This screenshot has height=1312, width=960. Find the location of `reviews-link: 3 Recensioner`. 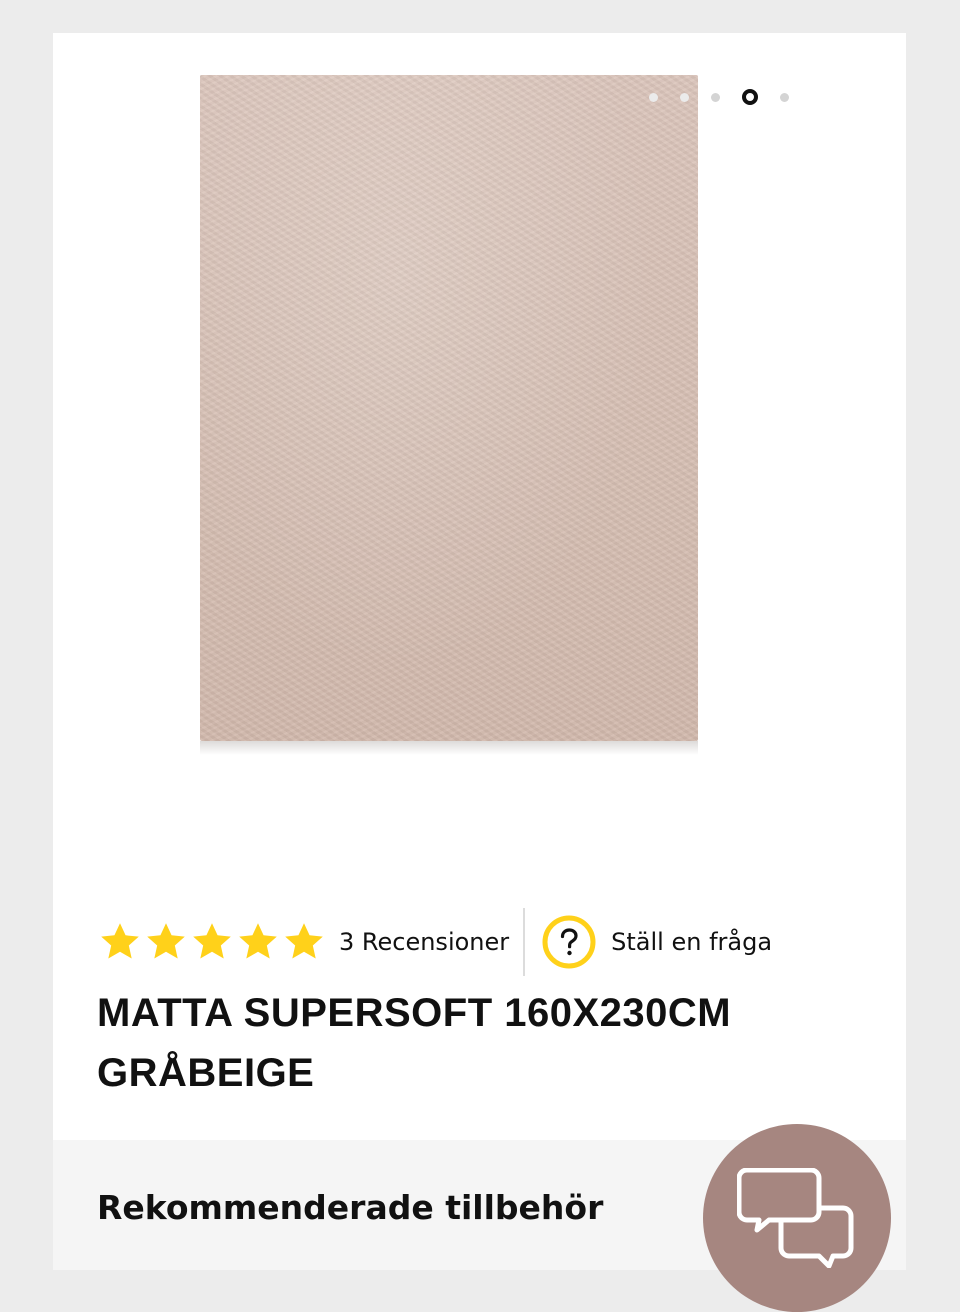

reviews-link: 3 Recensioner is located at coordinates (424, 942).